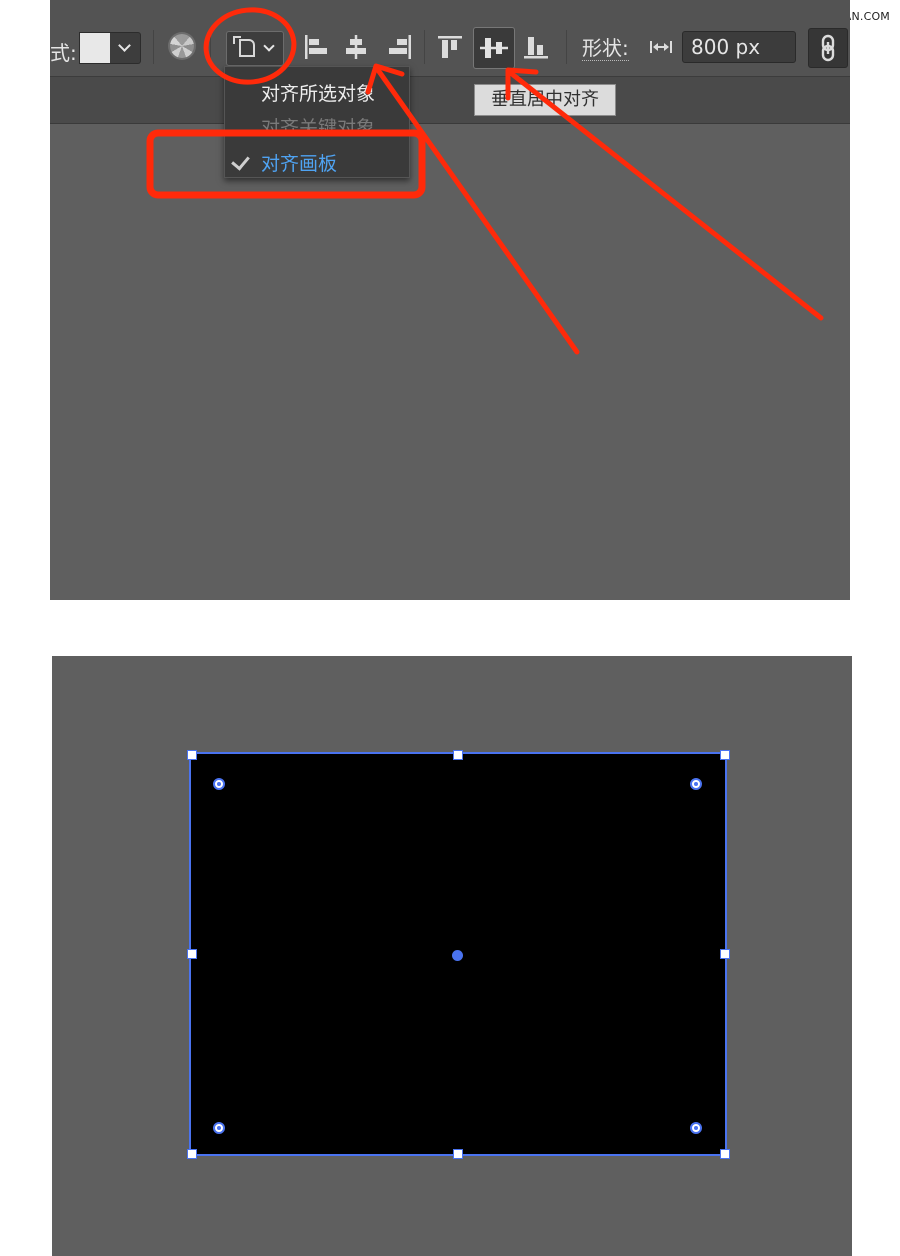  What do you see at coordinates (318, 128) in the screenshot?
I see `menu-item-align-key-object: 对齐关键对象` at bounding box center [318, 128].